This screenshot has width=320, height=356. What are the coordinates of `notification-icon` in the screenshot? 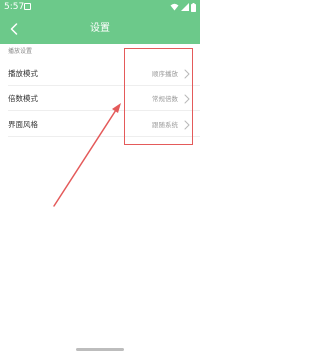 It's located at (27, 6).